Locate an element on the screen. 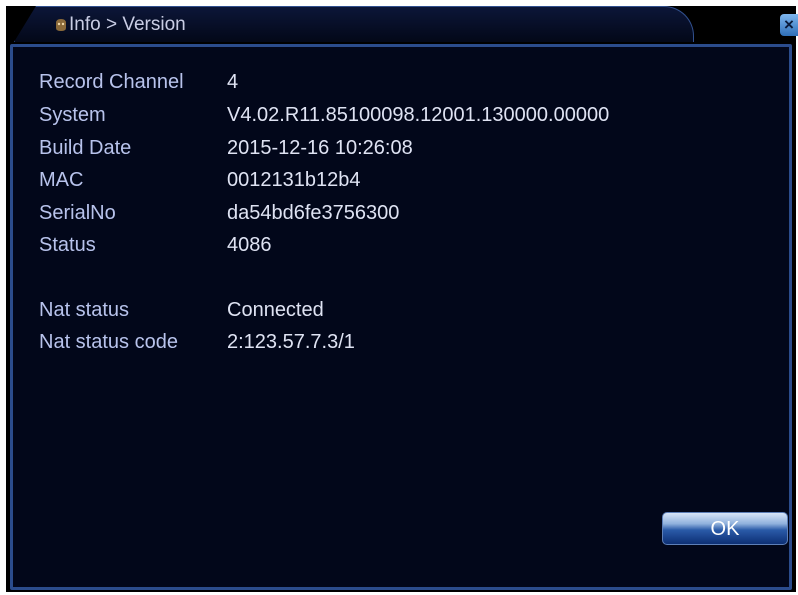 The image size is (798, 595). info-icon is located at coordinates (61, 25).